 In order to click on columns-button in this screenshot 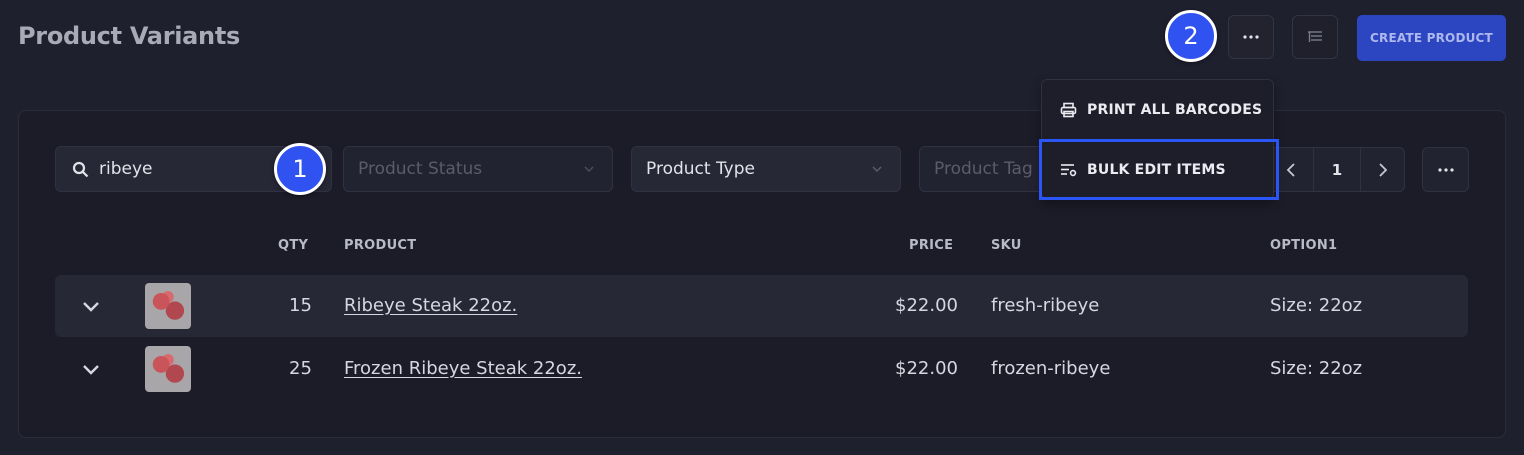, I will do `click(1315, 37)`.